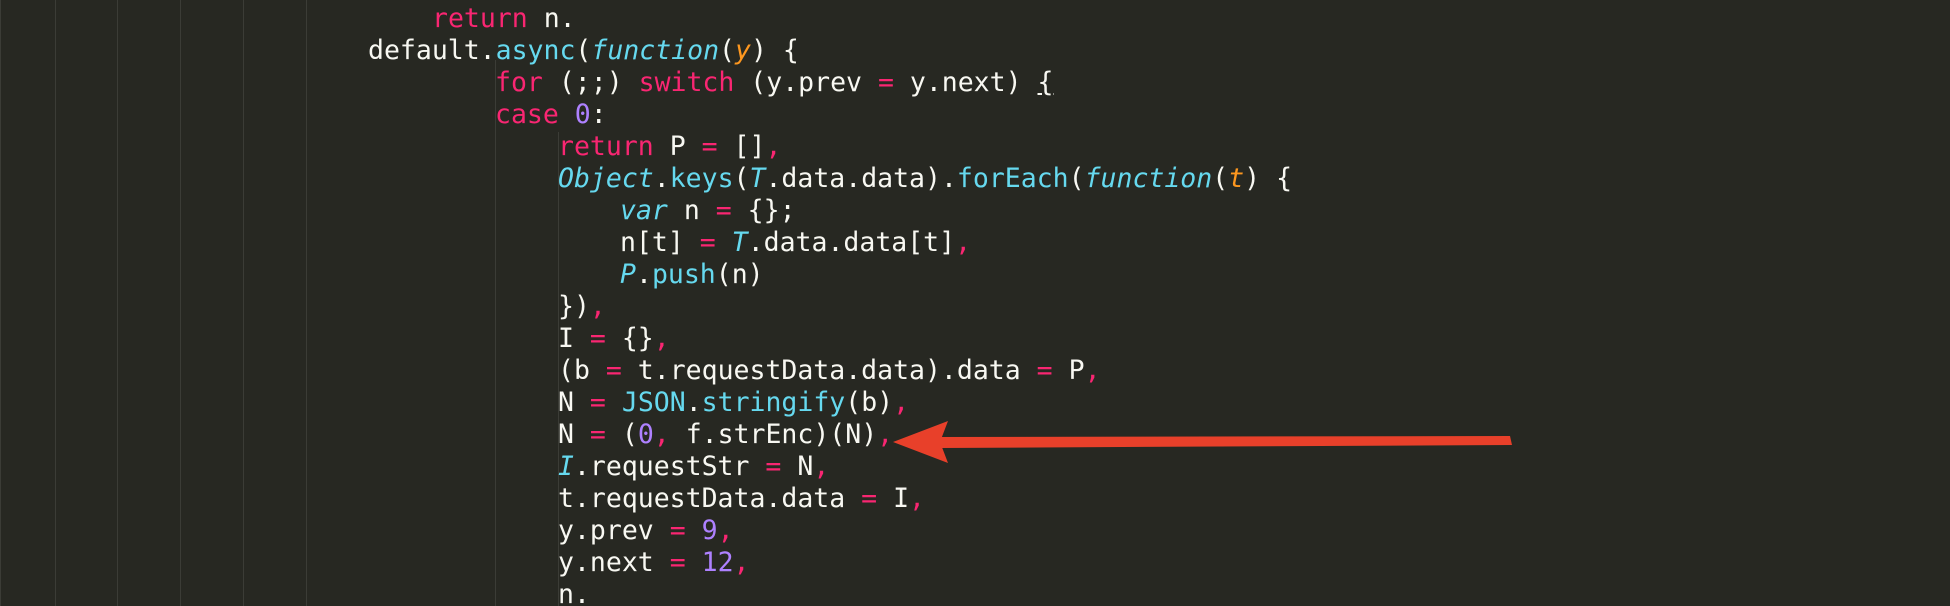 The image size is (1950, 606). What do you see at coordinates (1202, 442) in the screenshot?
I see `red-arrow-annotation` at bounding box center [1202, 442].